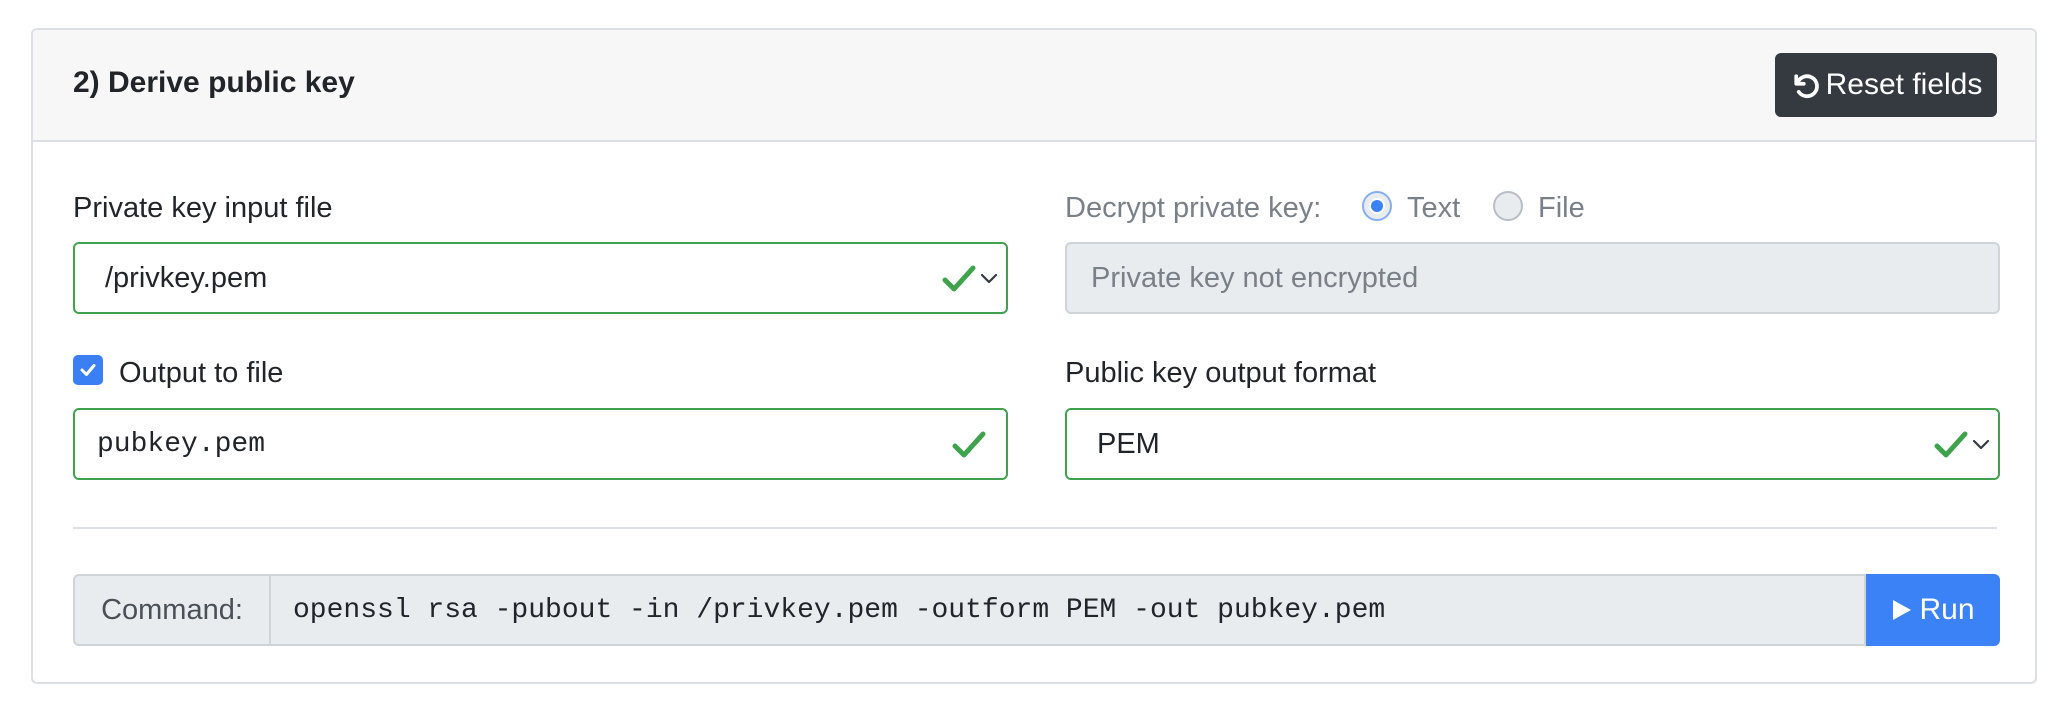 Image resolution: width=2048 pixels, height=721 pixels. Describe the element at coordinates (540, 444) in the screenshot. I see `output-filename-input: pubkey.pem` at that location.